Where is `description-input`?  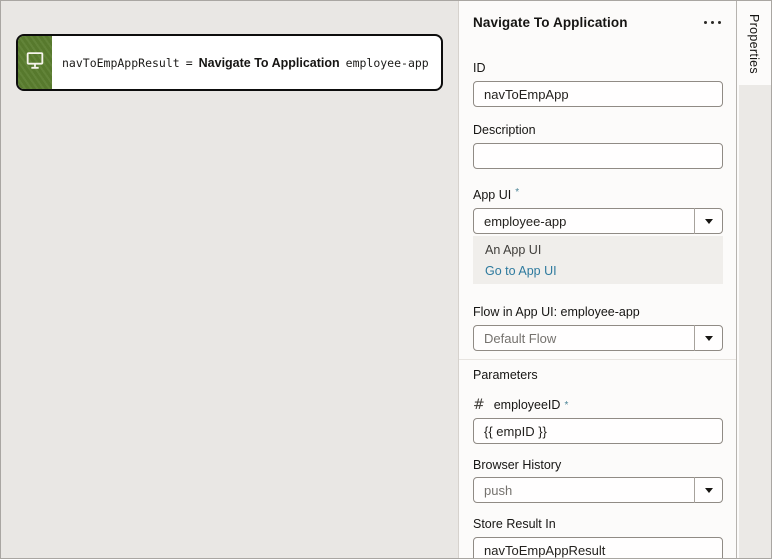 description-input is located at coordinates (598, 156).